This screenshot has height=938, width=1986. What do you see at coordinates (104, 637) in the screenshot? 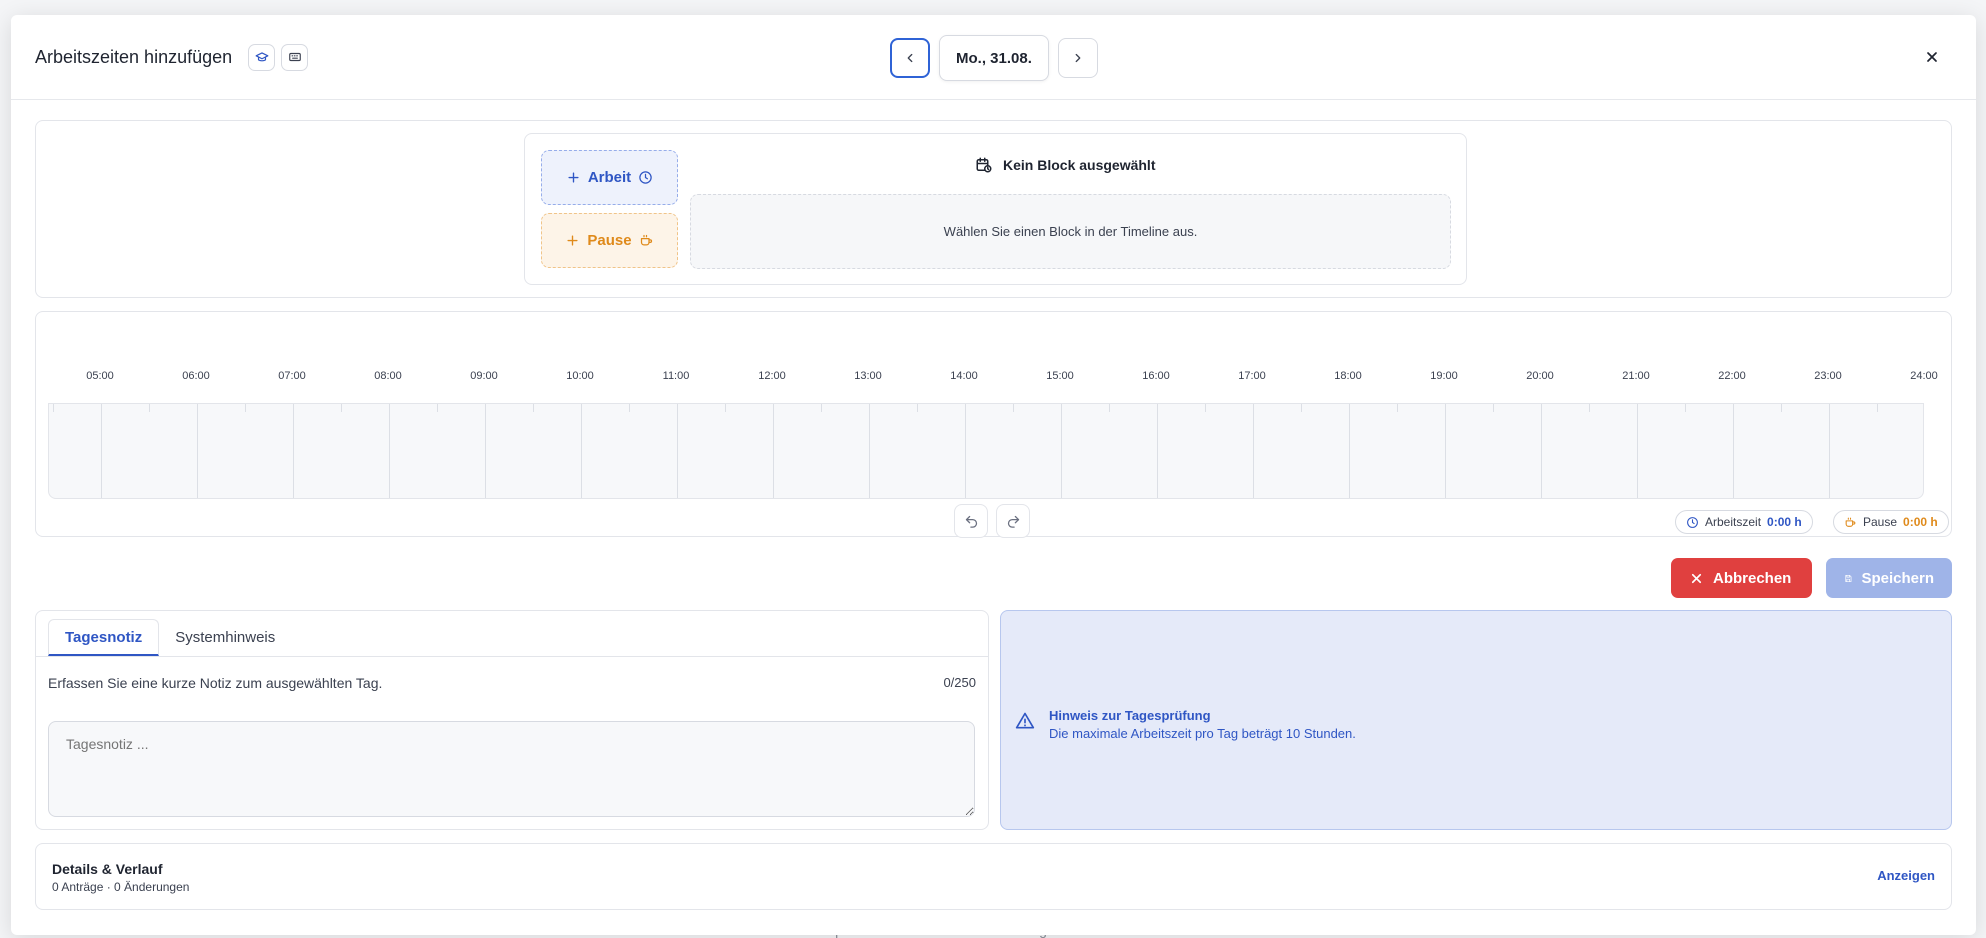
I see `tab-tagesnotiz: Tagesnotiz` at bounding box center [104, 637].